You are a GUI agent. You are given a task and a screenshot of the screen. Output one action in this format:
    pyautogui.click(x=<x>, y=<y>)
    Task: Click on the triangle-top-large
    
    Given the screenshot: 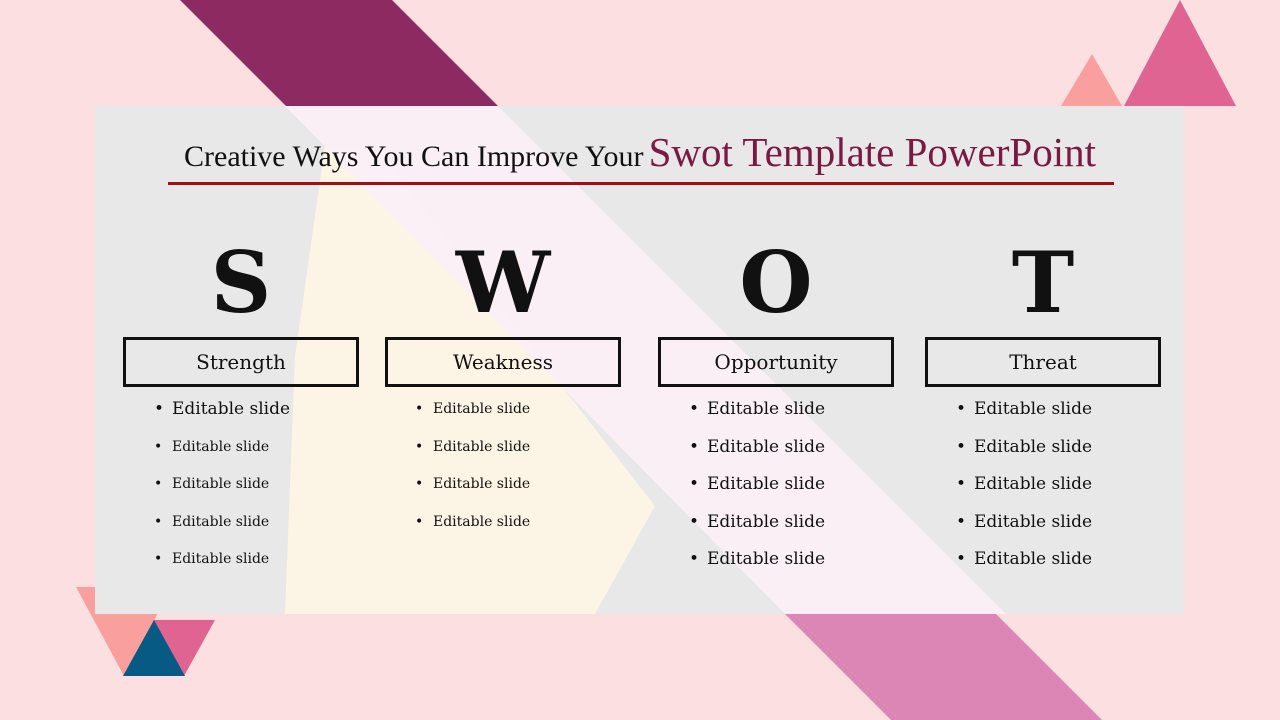 What is the action you would take?
    pyautogui.click(x=1180, y=53)
    